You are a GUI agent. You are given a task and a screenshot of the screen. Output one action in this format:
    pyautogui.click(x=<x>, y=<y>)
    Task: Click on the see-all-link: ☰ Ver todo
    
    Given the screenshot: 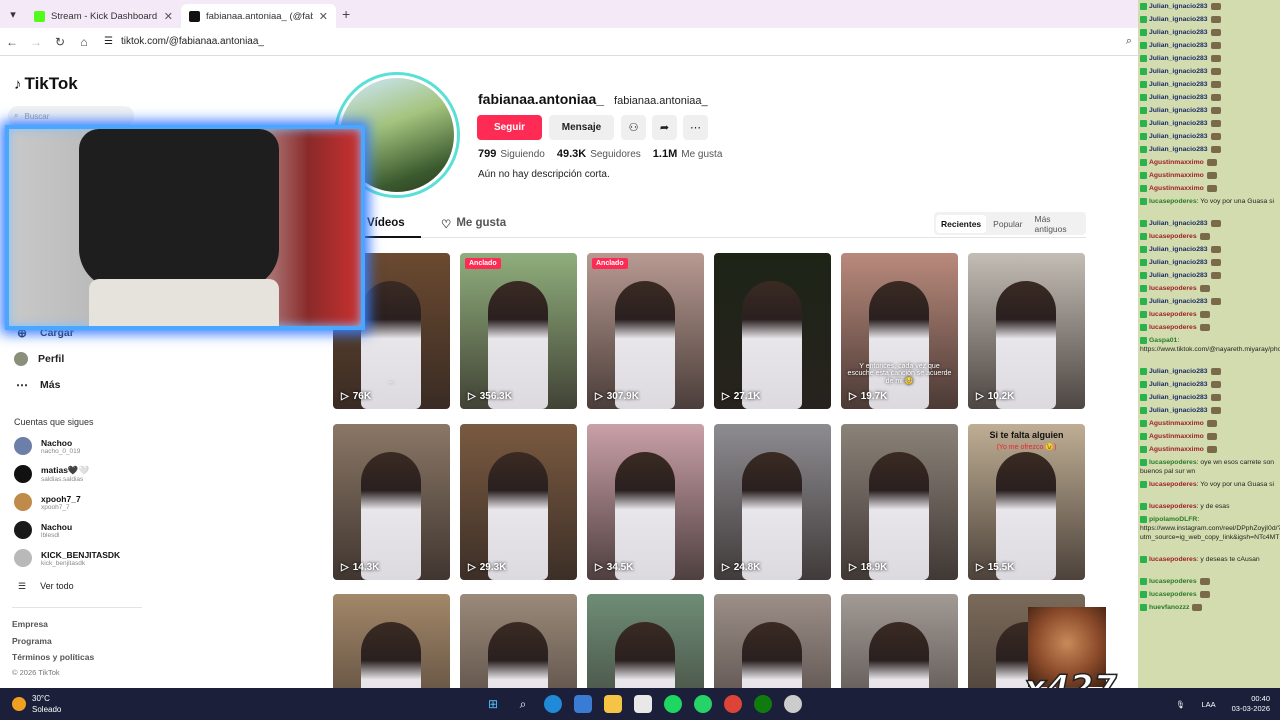 What is the action you would take?
    pyautogui.click(x=46, y=586)
    